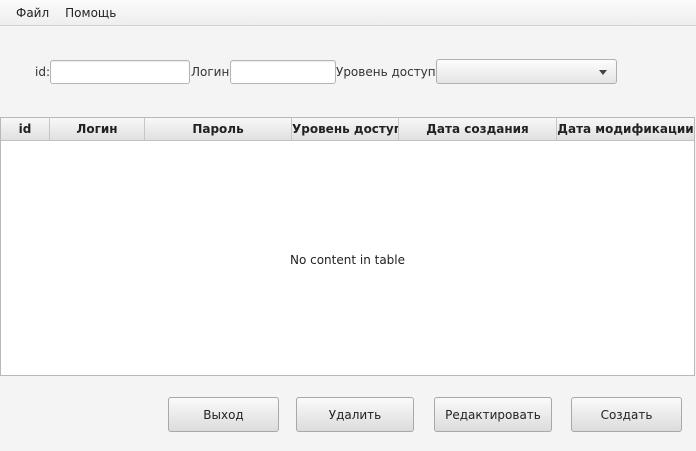 This screenshot has width=696, height=451. Describe the element at coordinates (90, 13) in the screenshot. I see `menu-help: Помощь` at that location.